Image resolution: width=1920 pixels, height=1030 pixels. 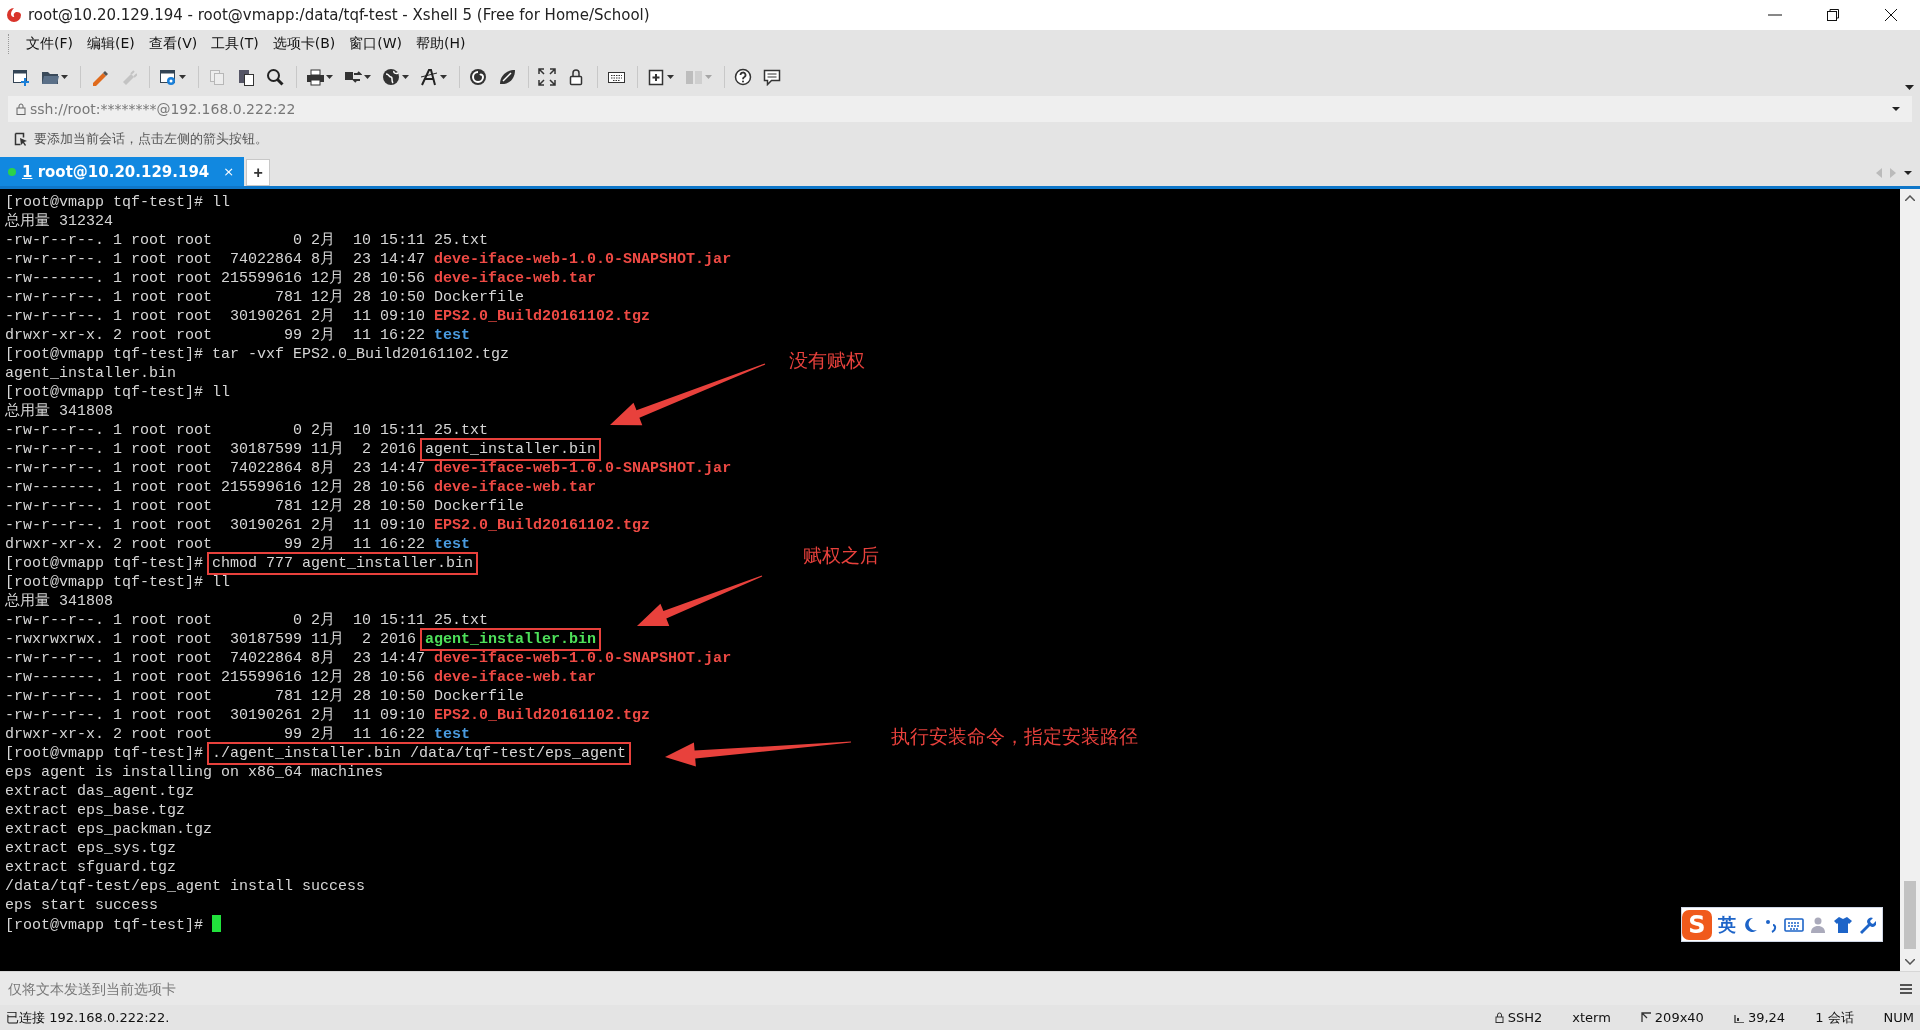 I want to click on menu-item: 选项卡(B), so click(x=304, y=44).